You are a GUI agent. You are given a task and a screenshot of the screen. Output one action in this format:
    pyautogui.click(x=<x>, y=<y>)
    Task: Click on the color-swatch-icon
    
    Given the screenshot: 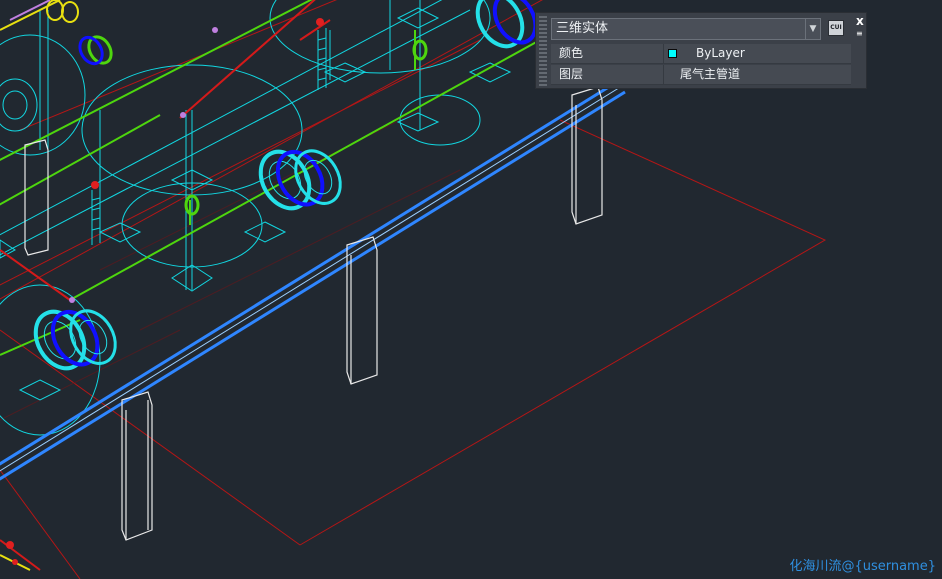 What is the action you would take?
    pyautogui.click(x=672, y=53)
    